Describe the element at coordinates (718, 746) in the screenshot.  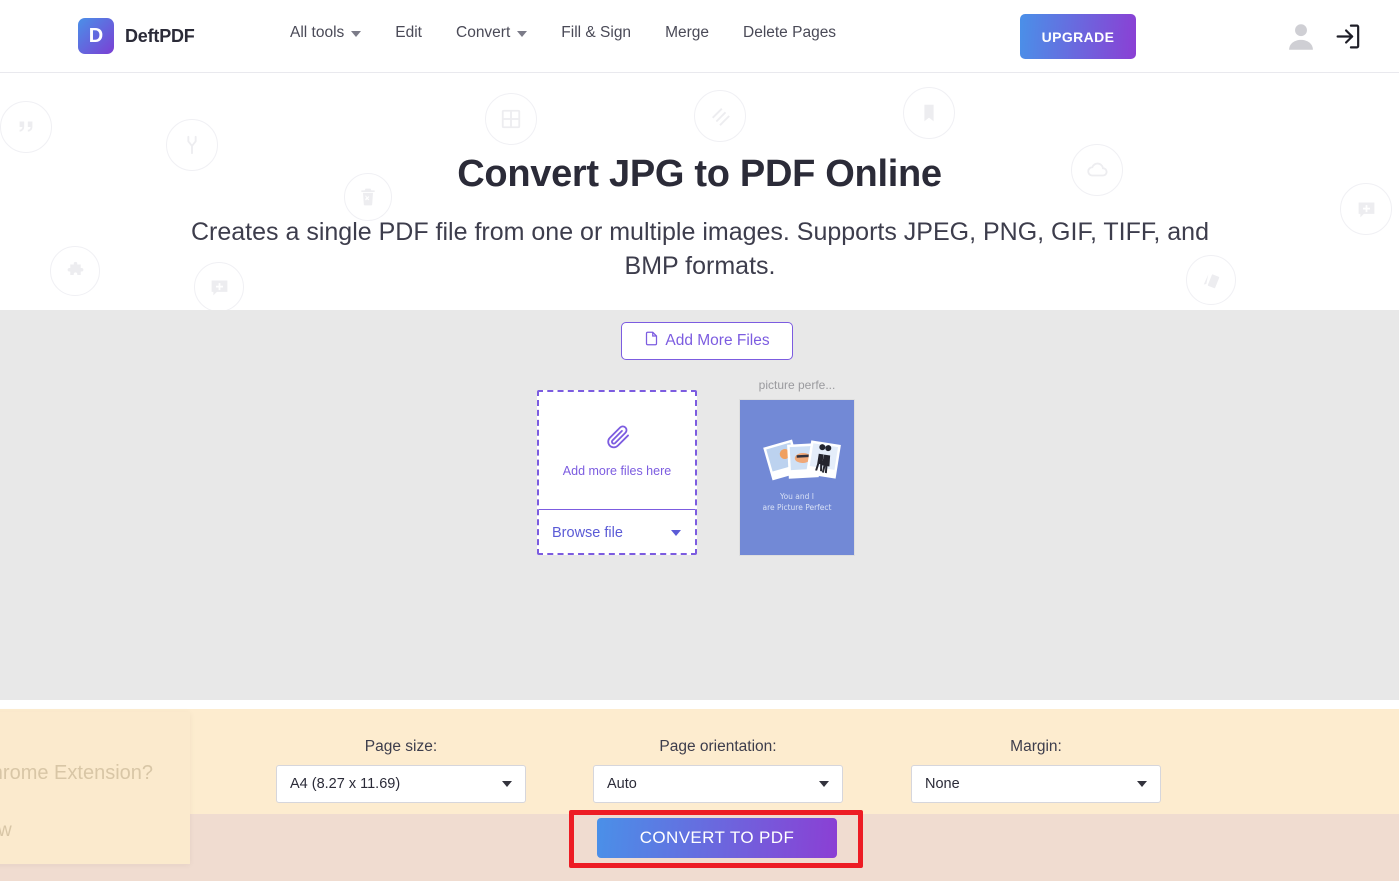
I see `page-orientation-label: Page orientation:` at that location.